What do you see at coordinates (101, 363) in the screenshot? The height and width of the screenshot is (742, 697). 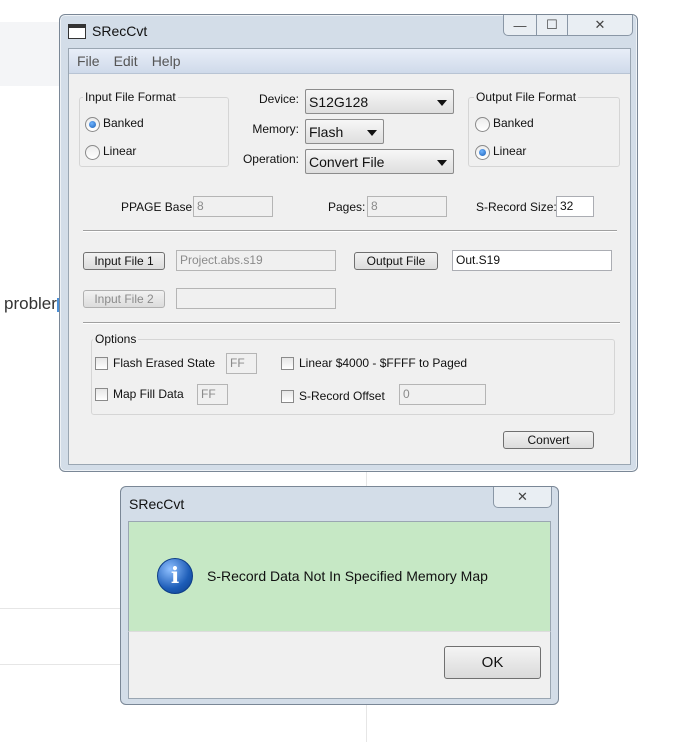 I see `flash-erased-state-checkbox` at bounding box center [101, 363].